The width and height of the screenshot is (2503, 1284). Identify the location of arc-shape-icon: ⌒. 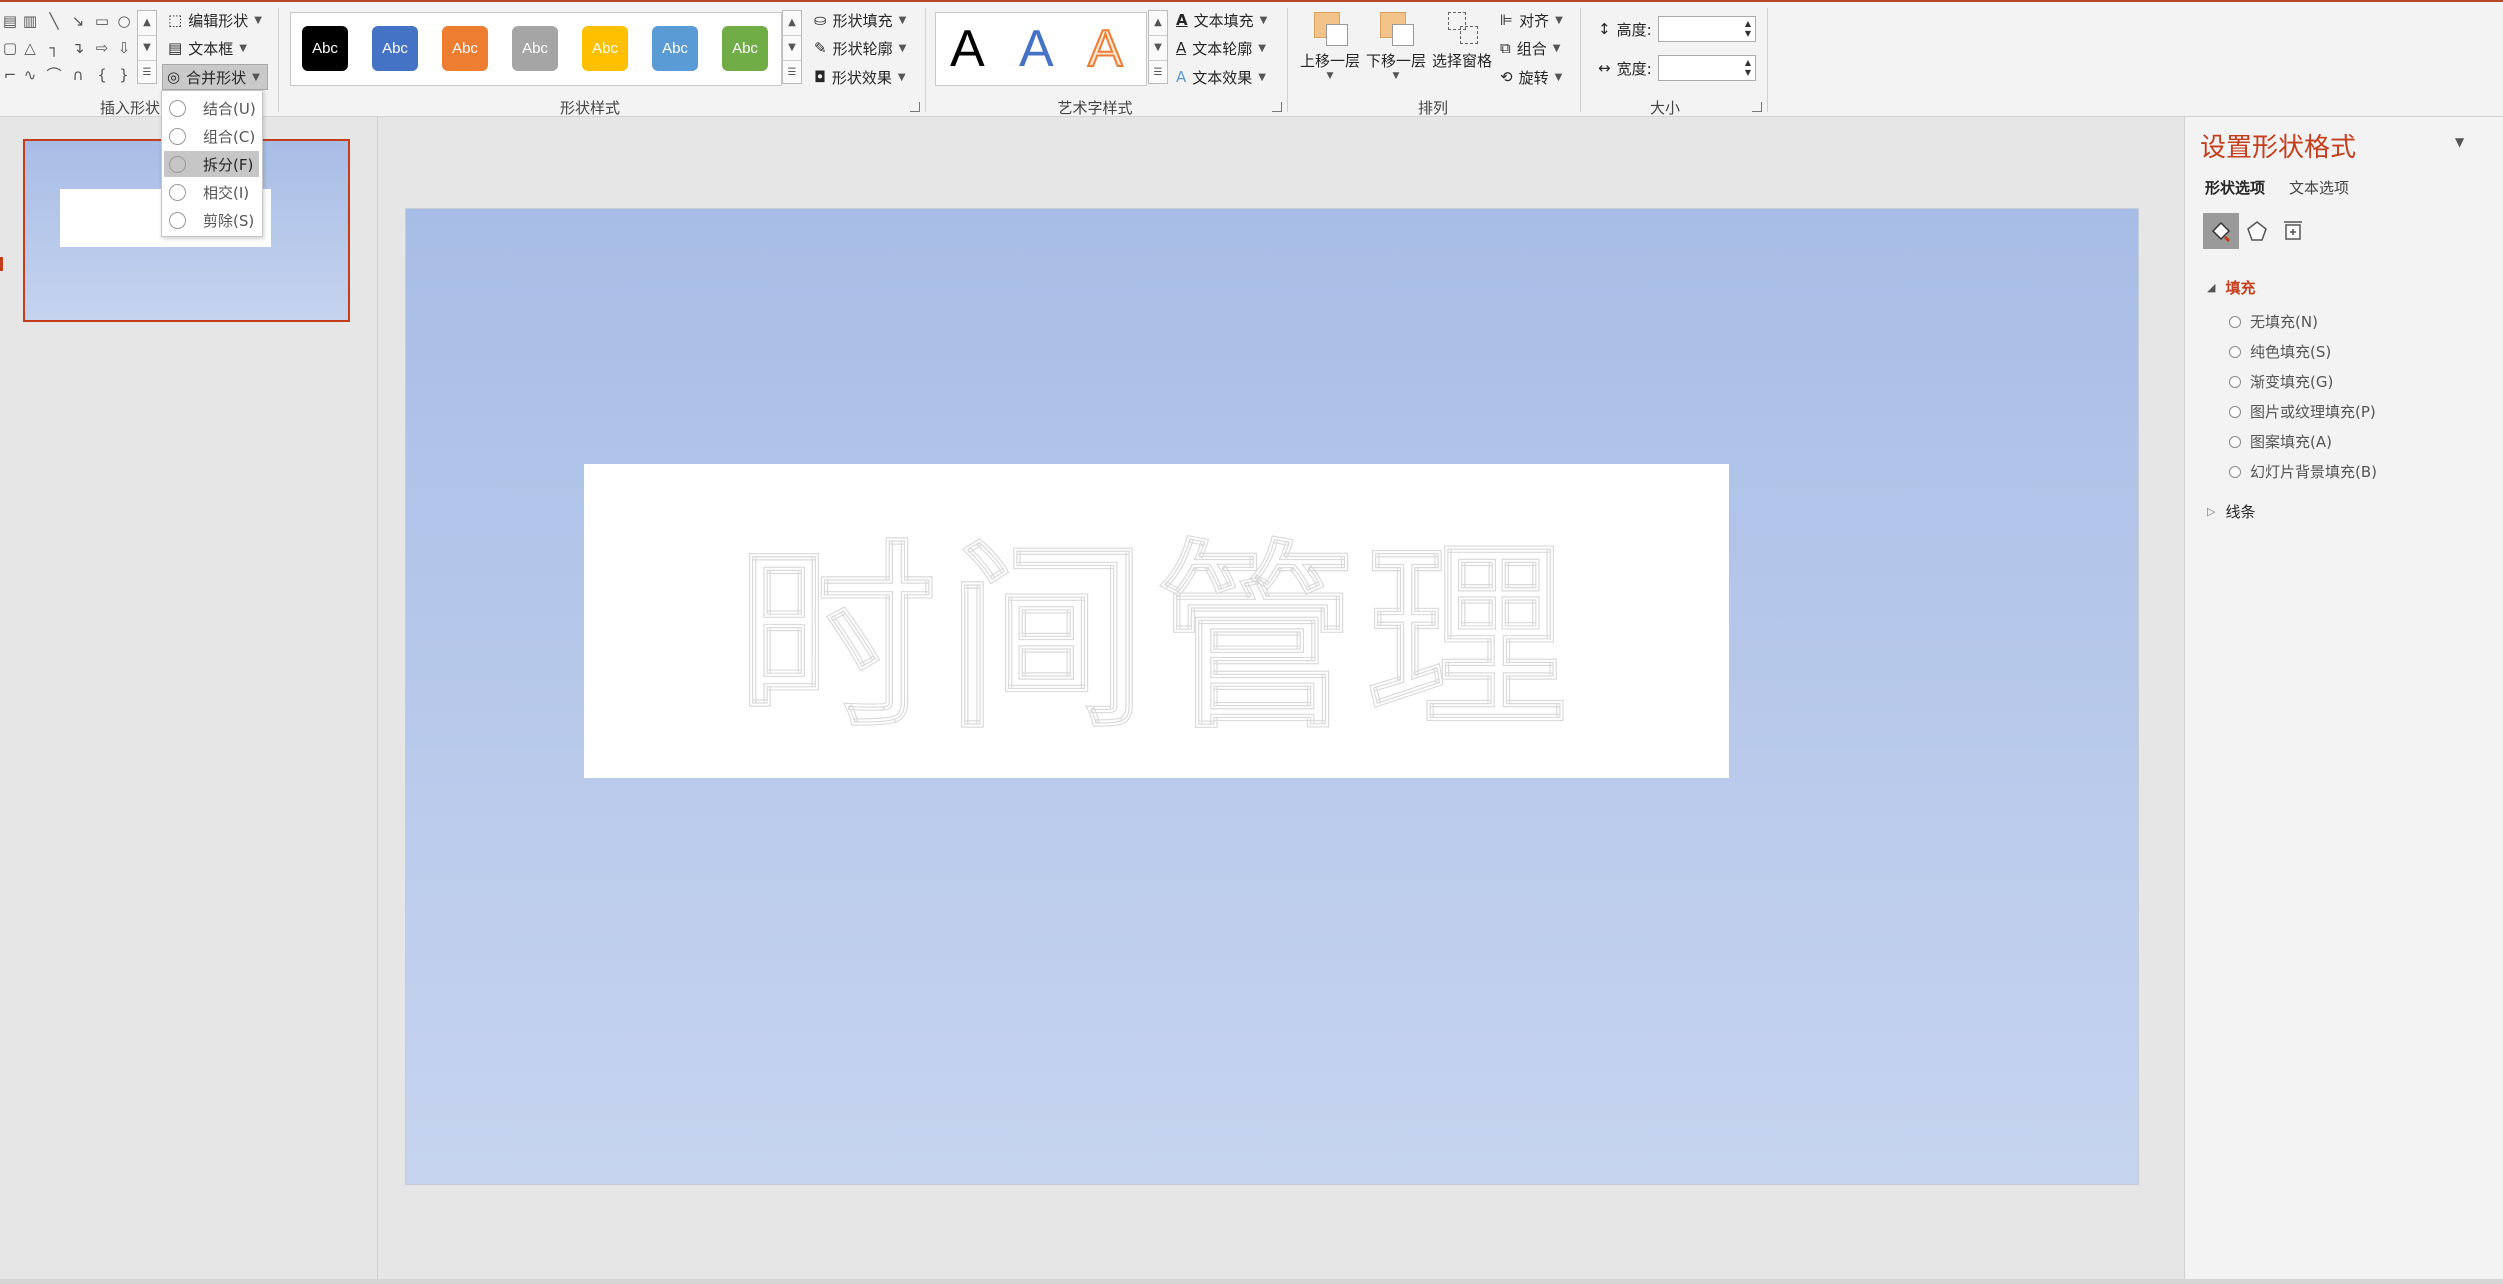
(54, 75).